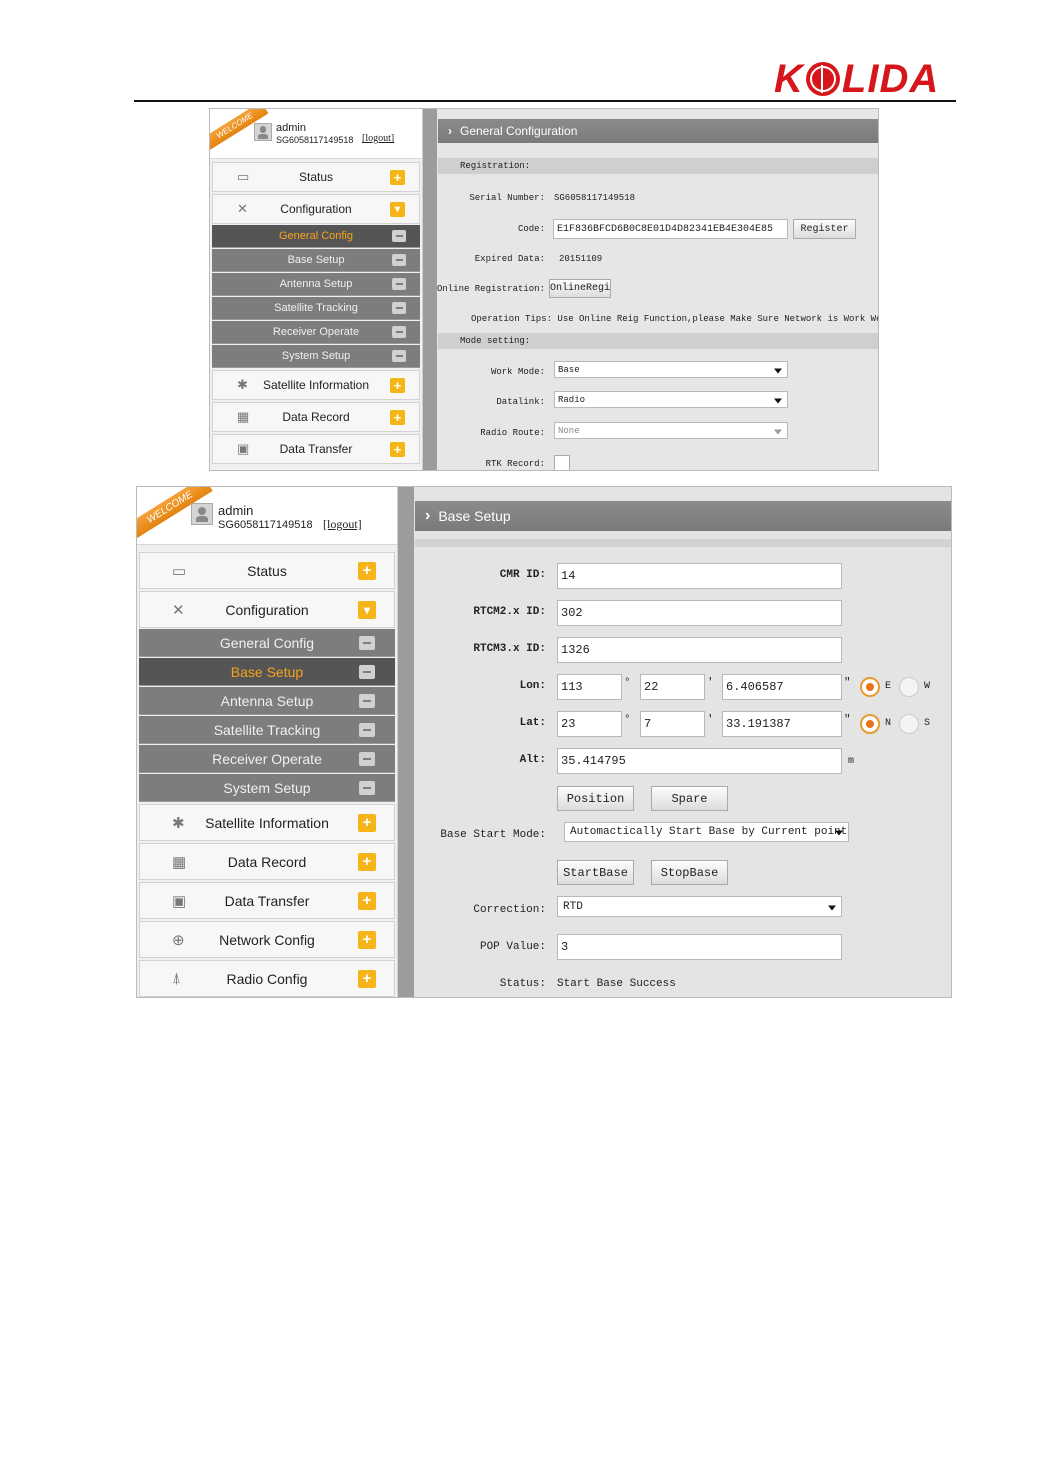 The image size is (1043, 1474). Describe the element at coordinates (522, 575) in the screenshot. I see `cmr-id-label: CMR ID:` at that location.